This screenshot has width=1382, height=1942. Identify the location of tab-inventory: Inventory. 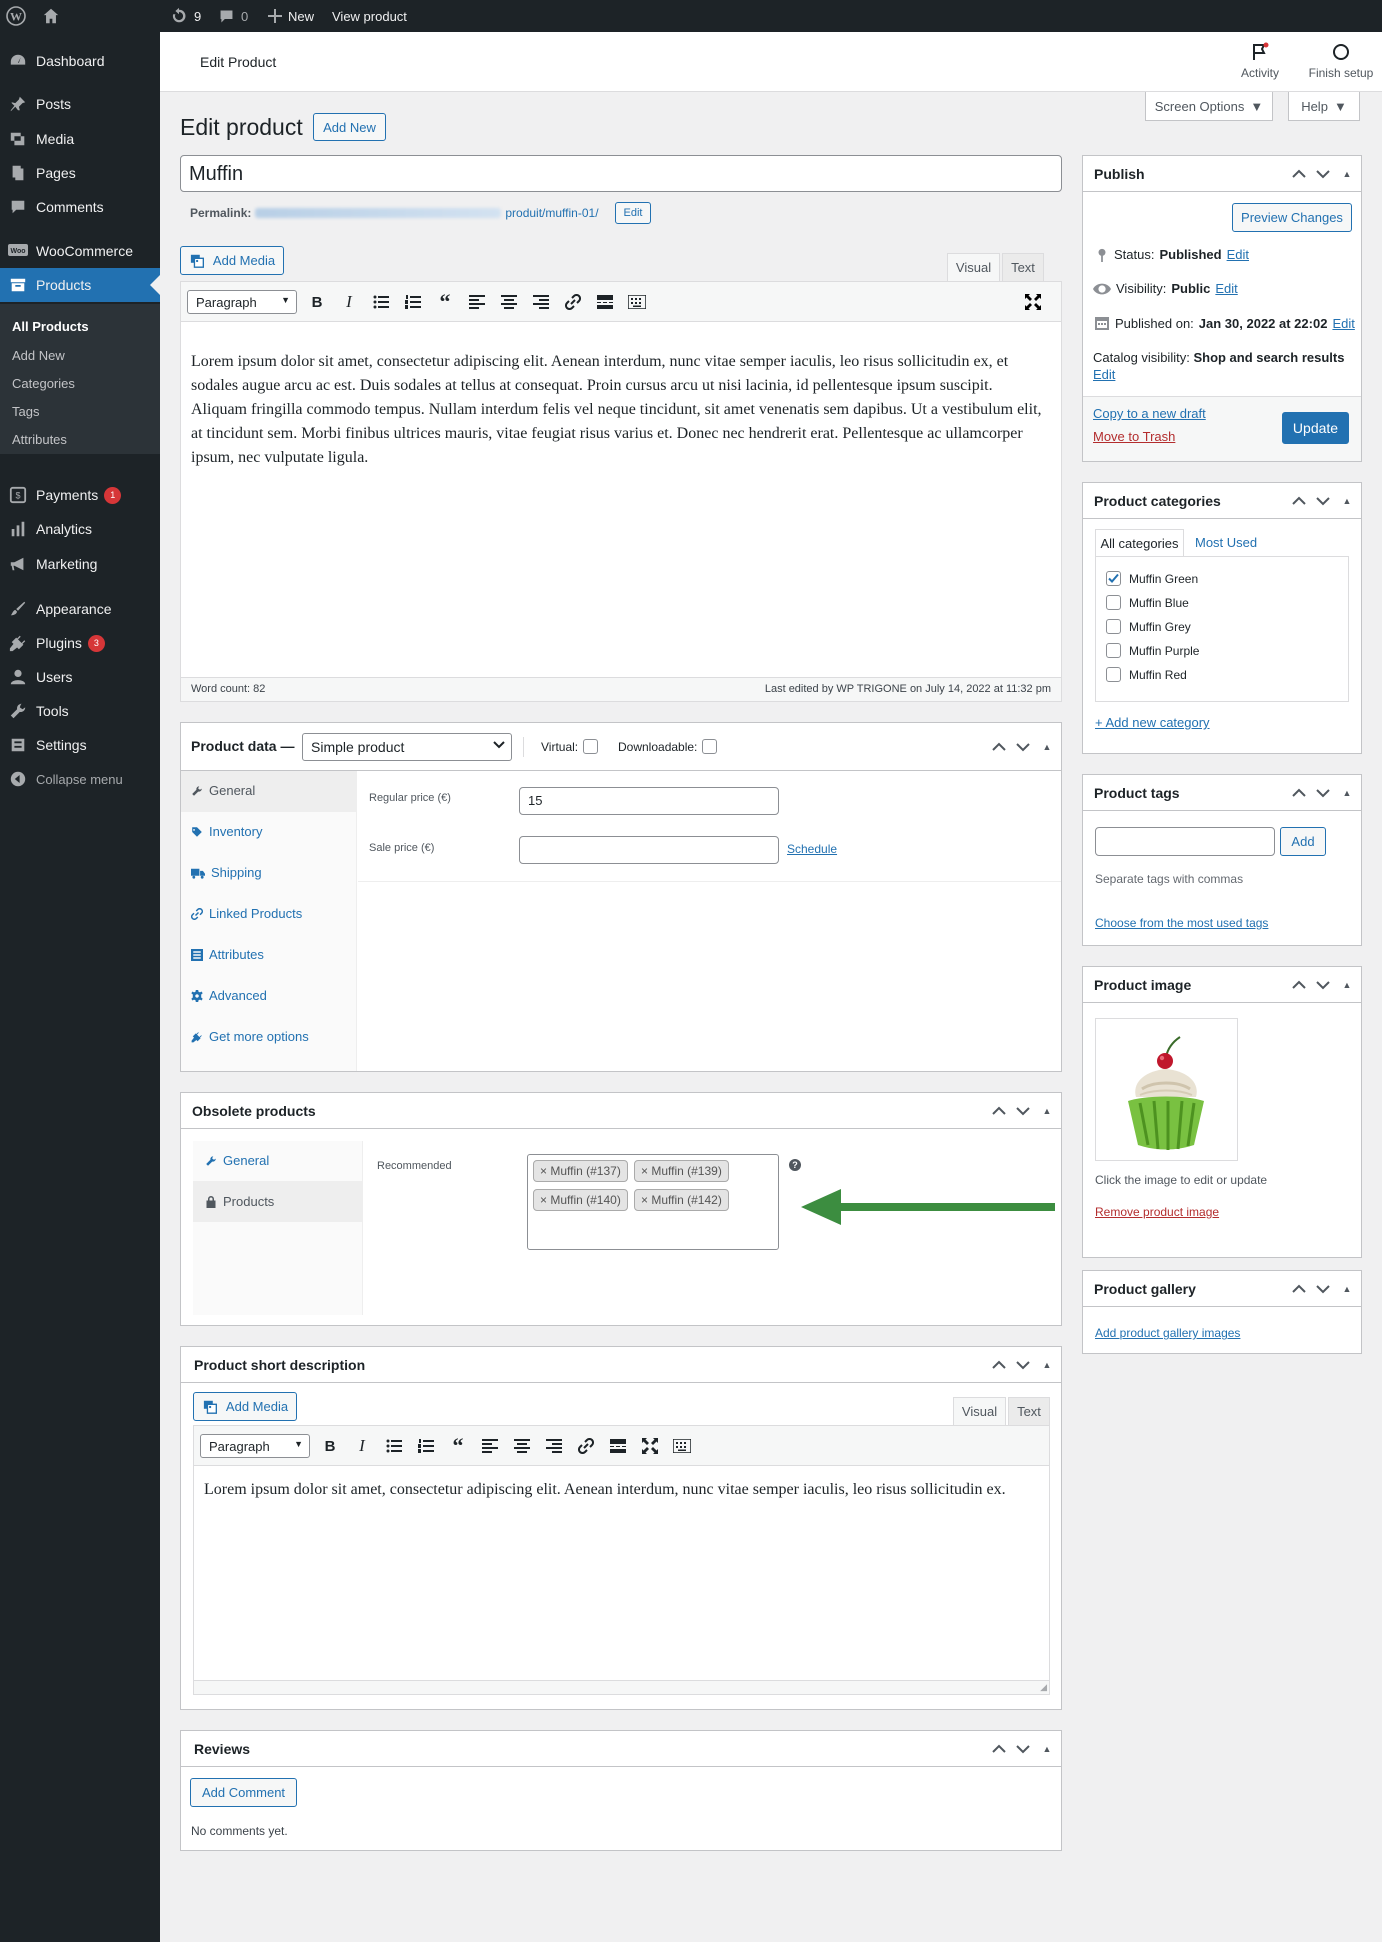
(226, 831).